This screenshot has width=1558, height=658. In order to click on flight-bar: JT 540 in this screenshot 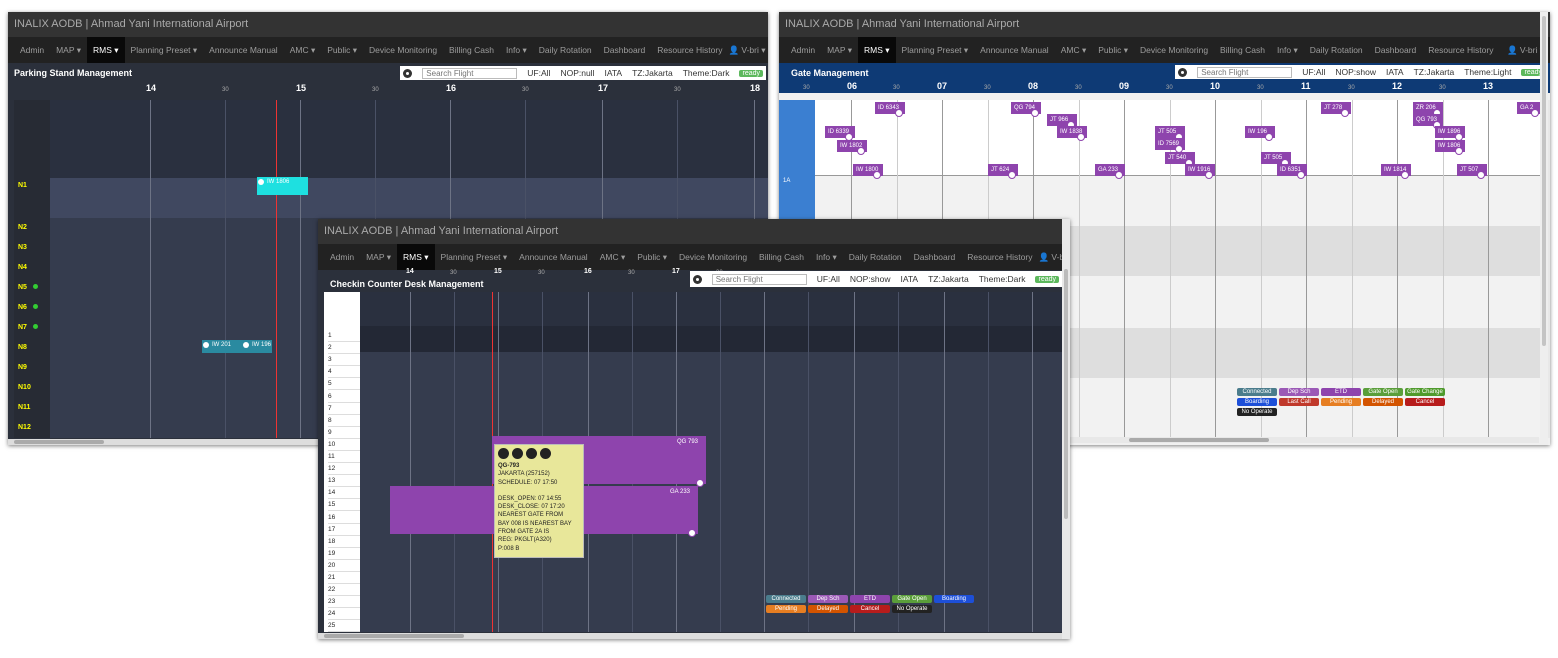, I will do `click(1180, 159)`.